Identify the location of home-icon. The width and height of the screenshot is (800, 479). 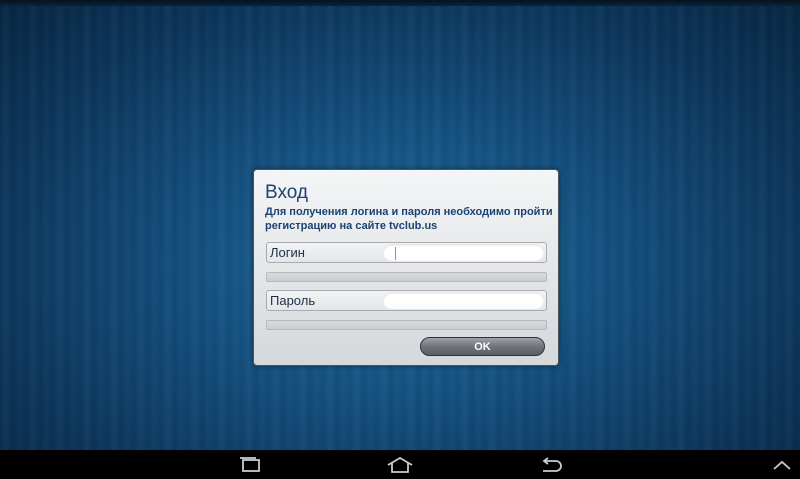
(400, 464).